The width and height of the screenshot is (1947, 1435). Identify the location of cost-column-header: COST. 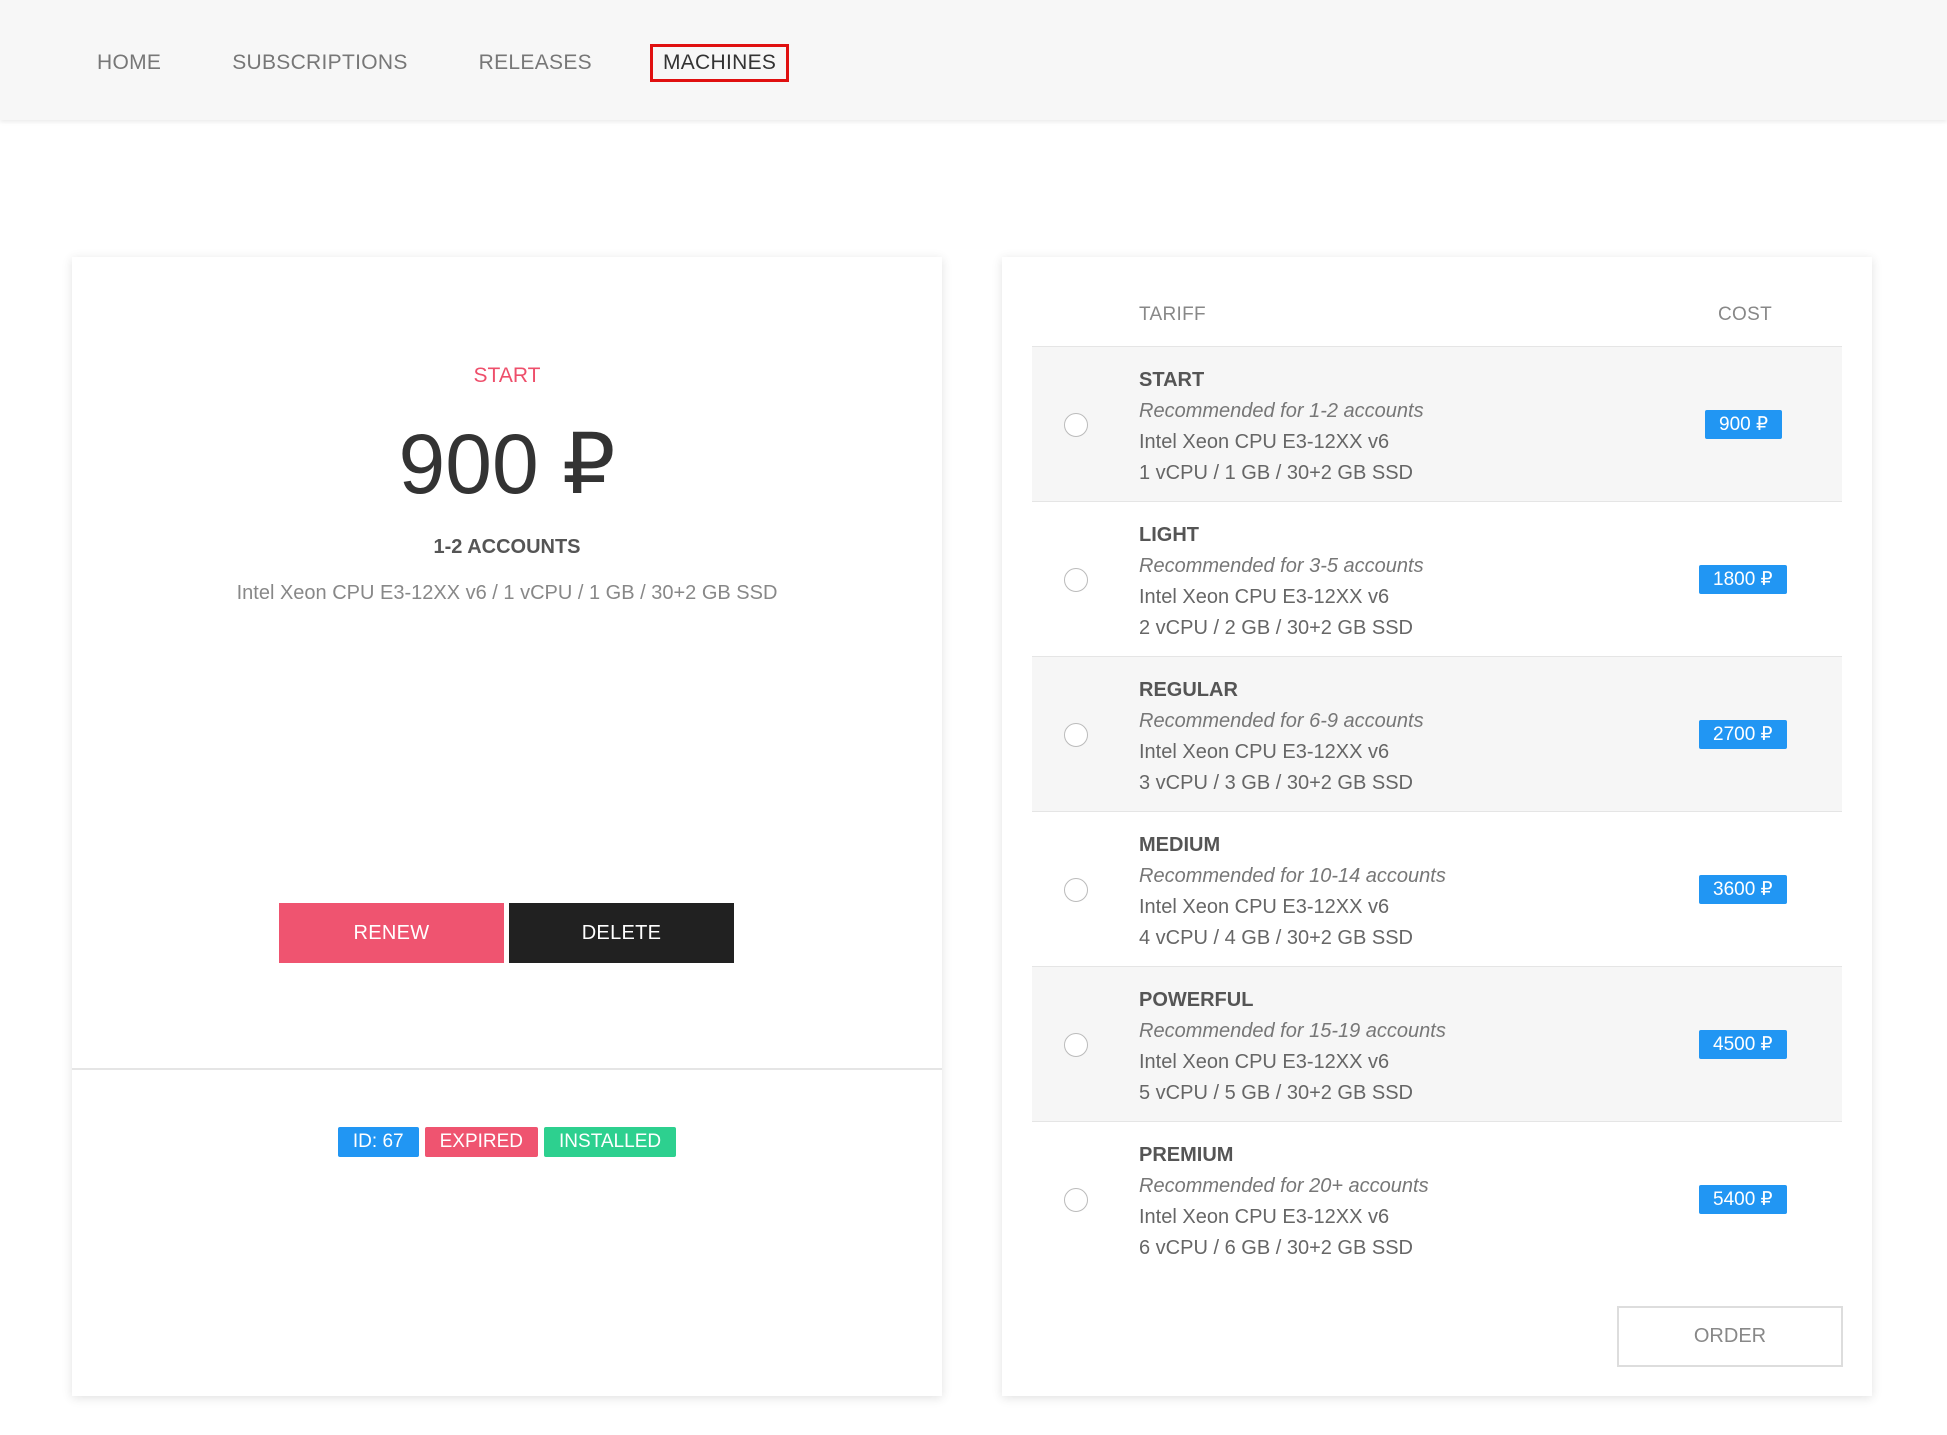
(1745, 314).